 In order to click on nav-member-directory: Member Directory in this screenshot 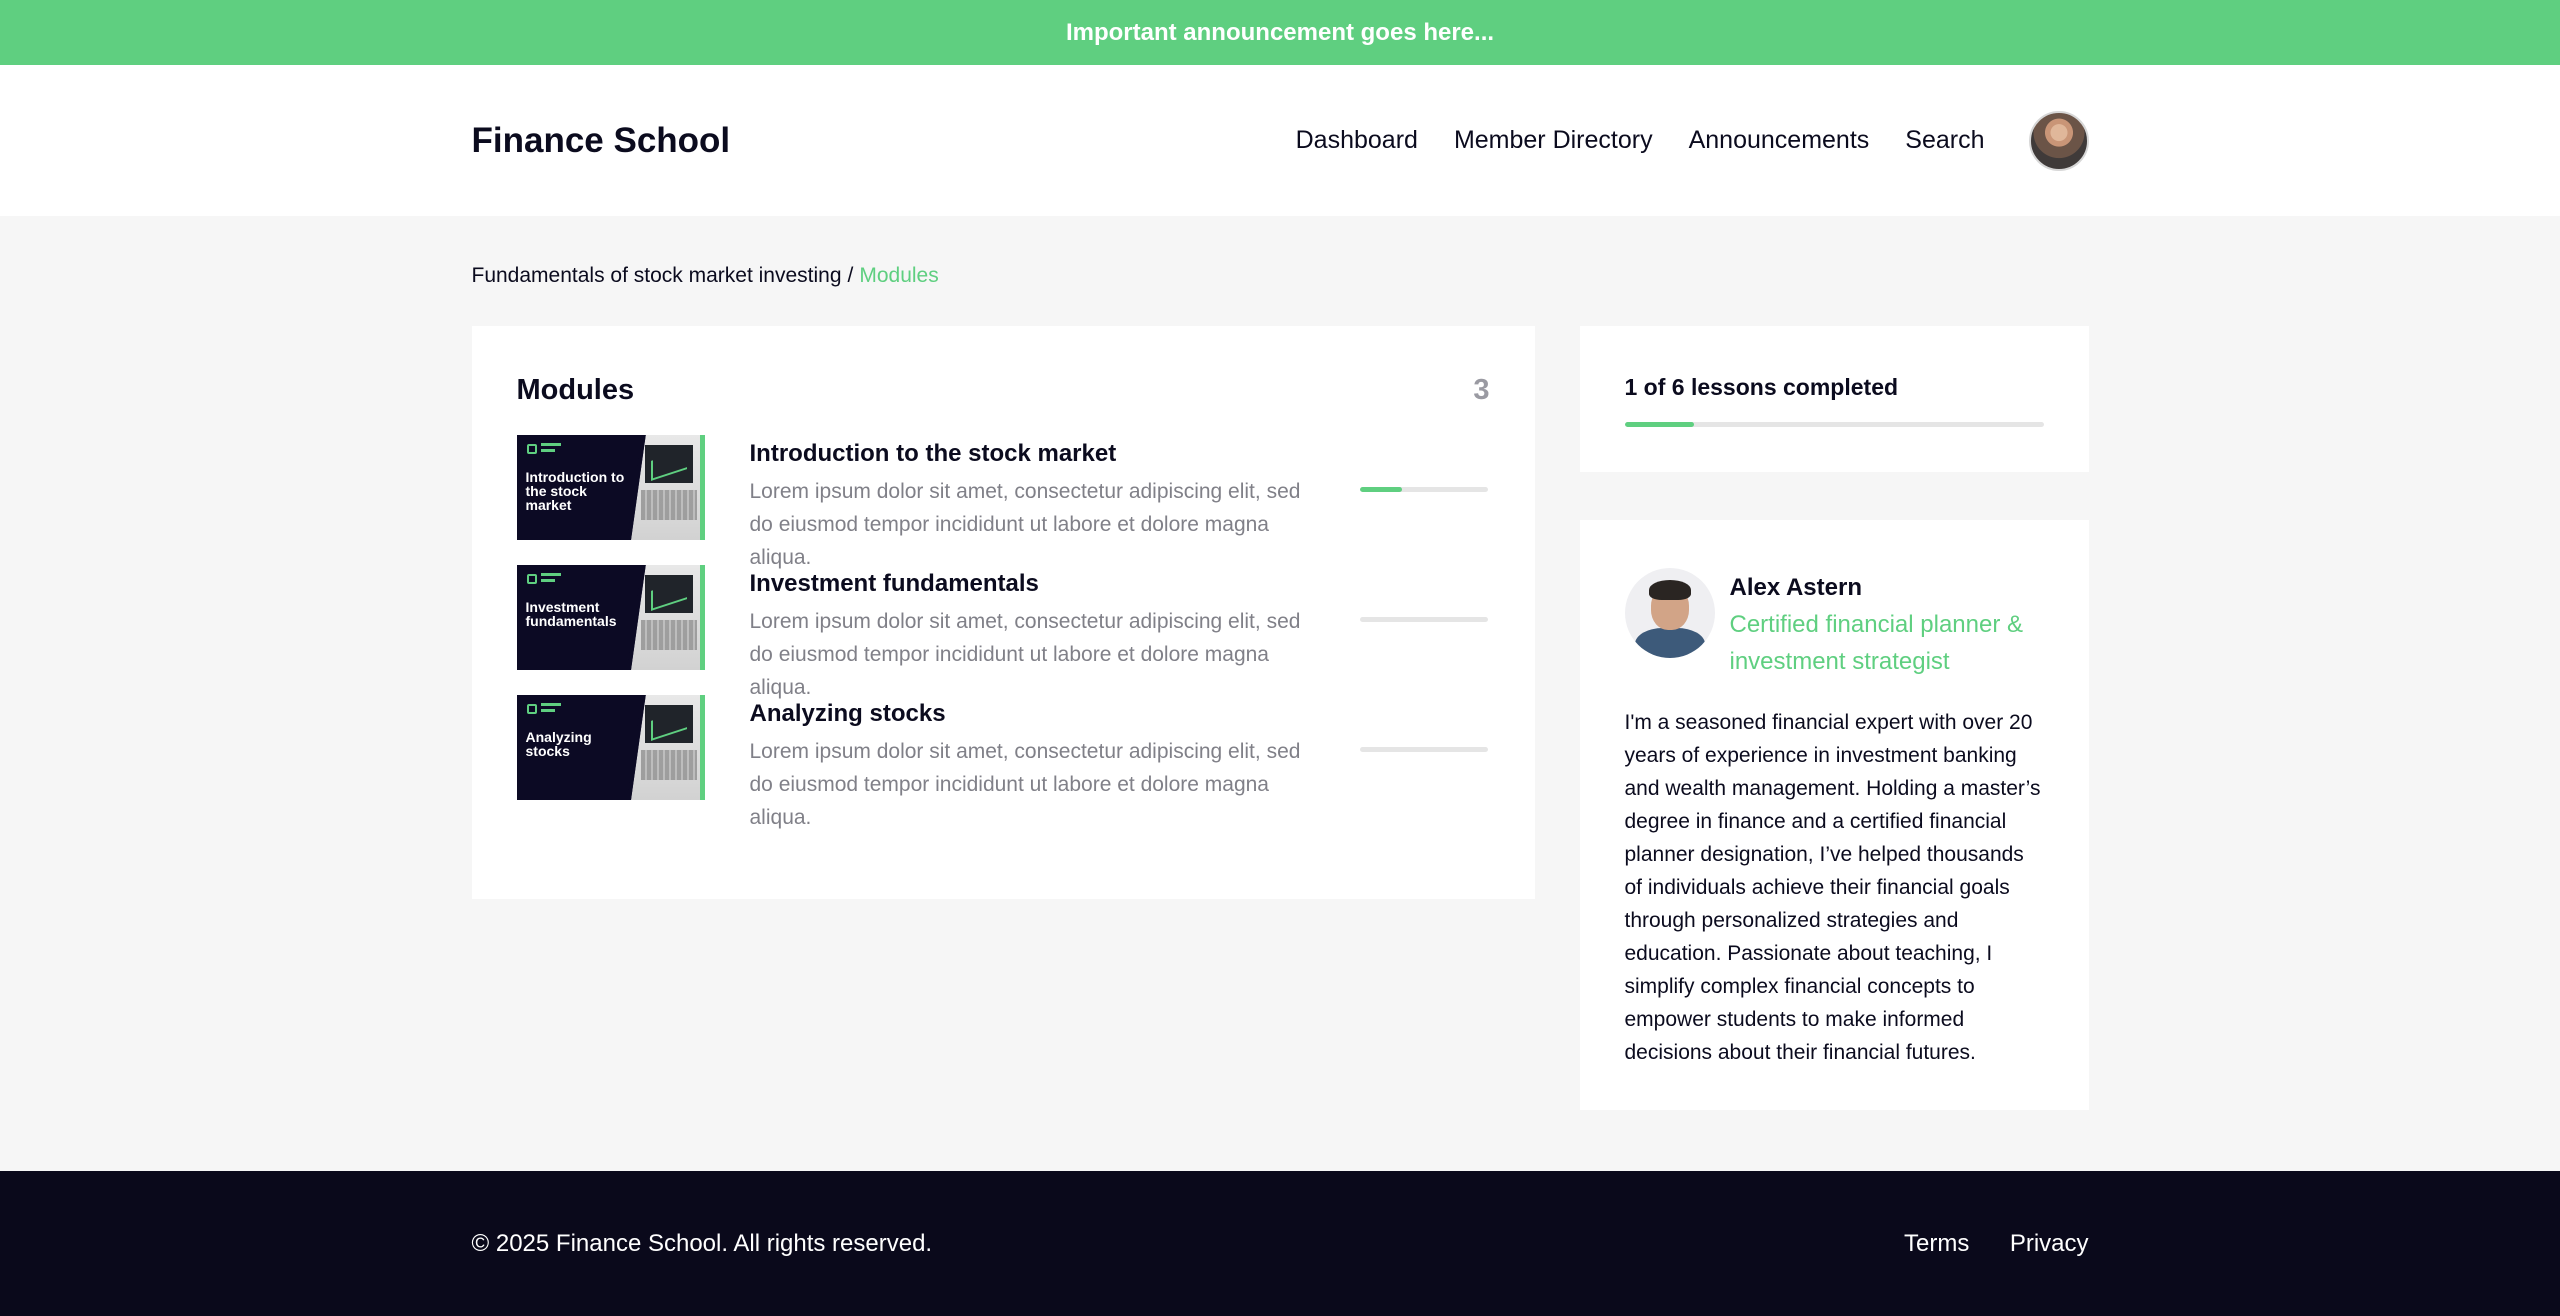, I will do `click(1553, 140)`.